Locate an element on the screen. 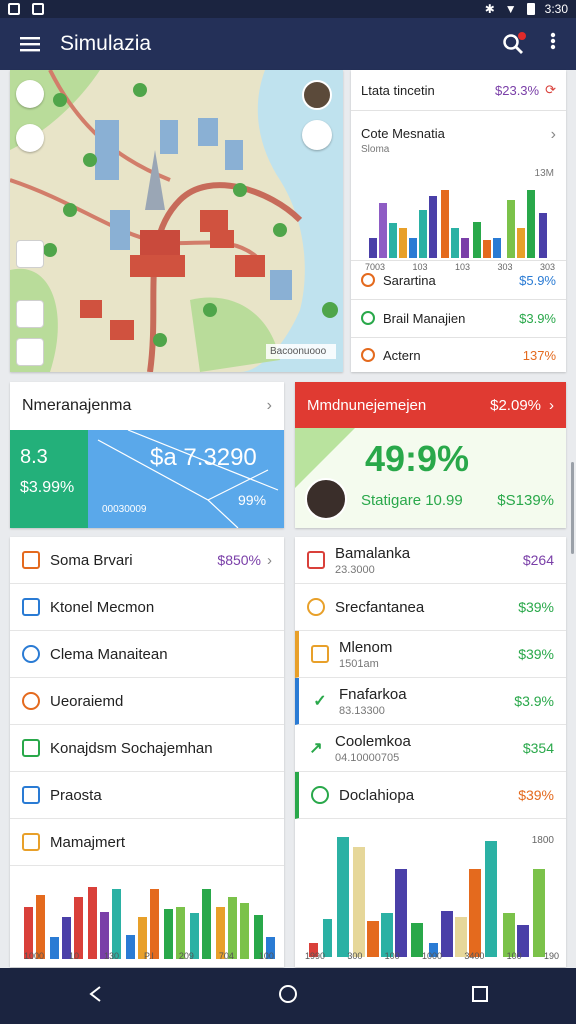 The image size is (576, 1024). summary-header: Ltata tincetin $23.3% ⟳ is located at coordinates (458, 90).